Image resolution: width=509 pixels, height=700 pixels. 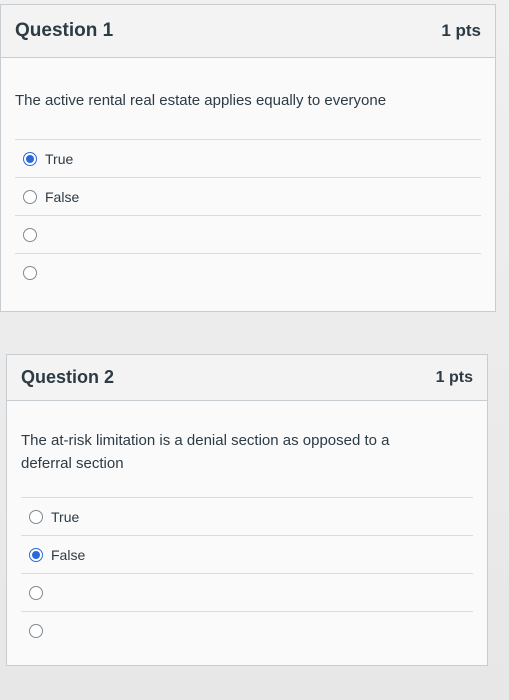 I want to click on question-points-2: 1 pts, so click(x=454, y=377).